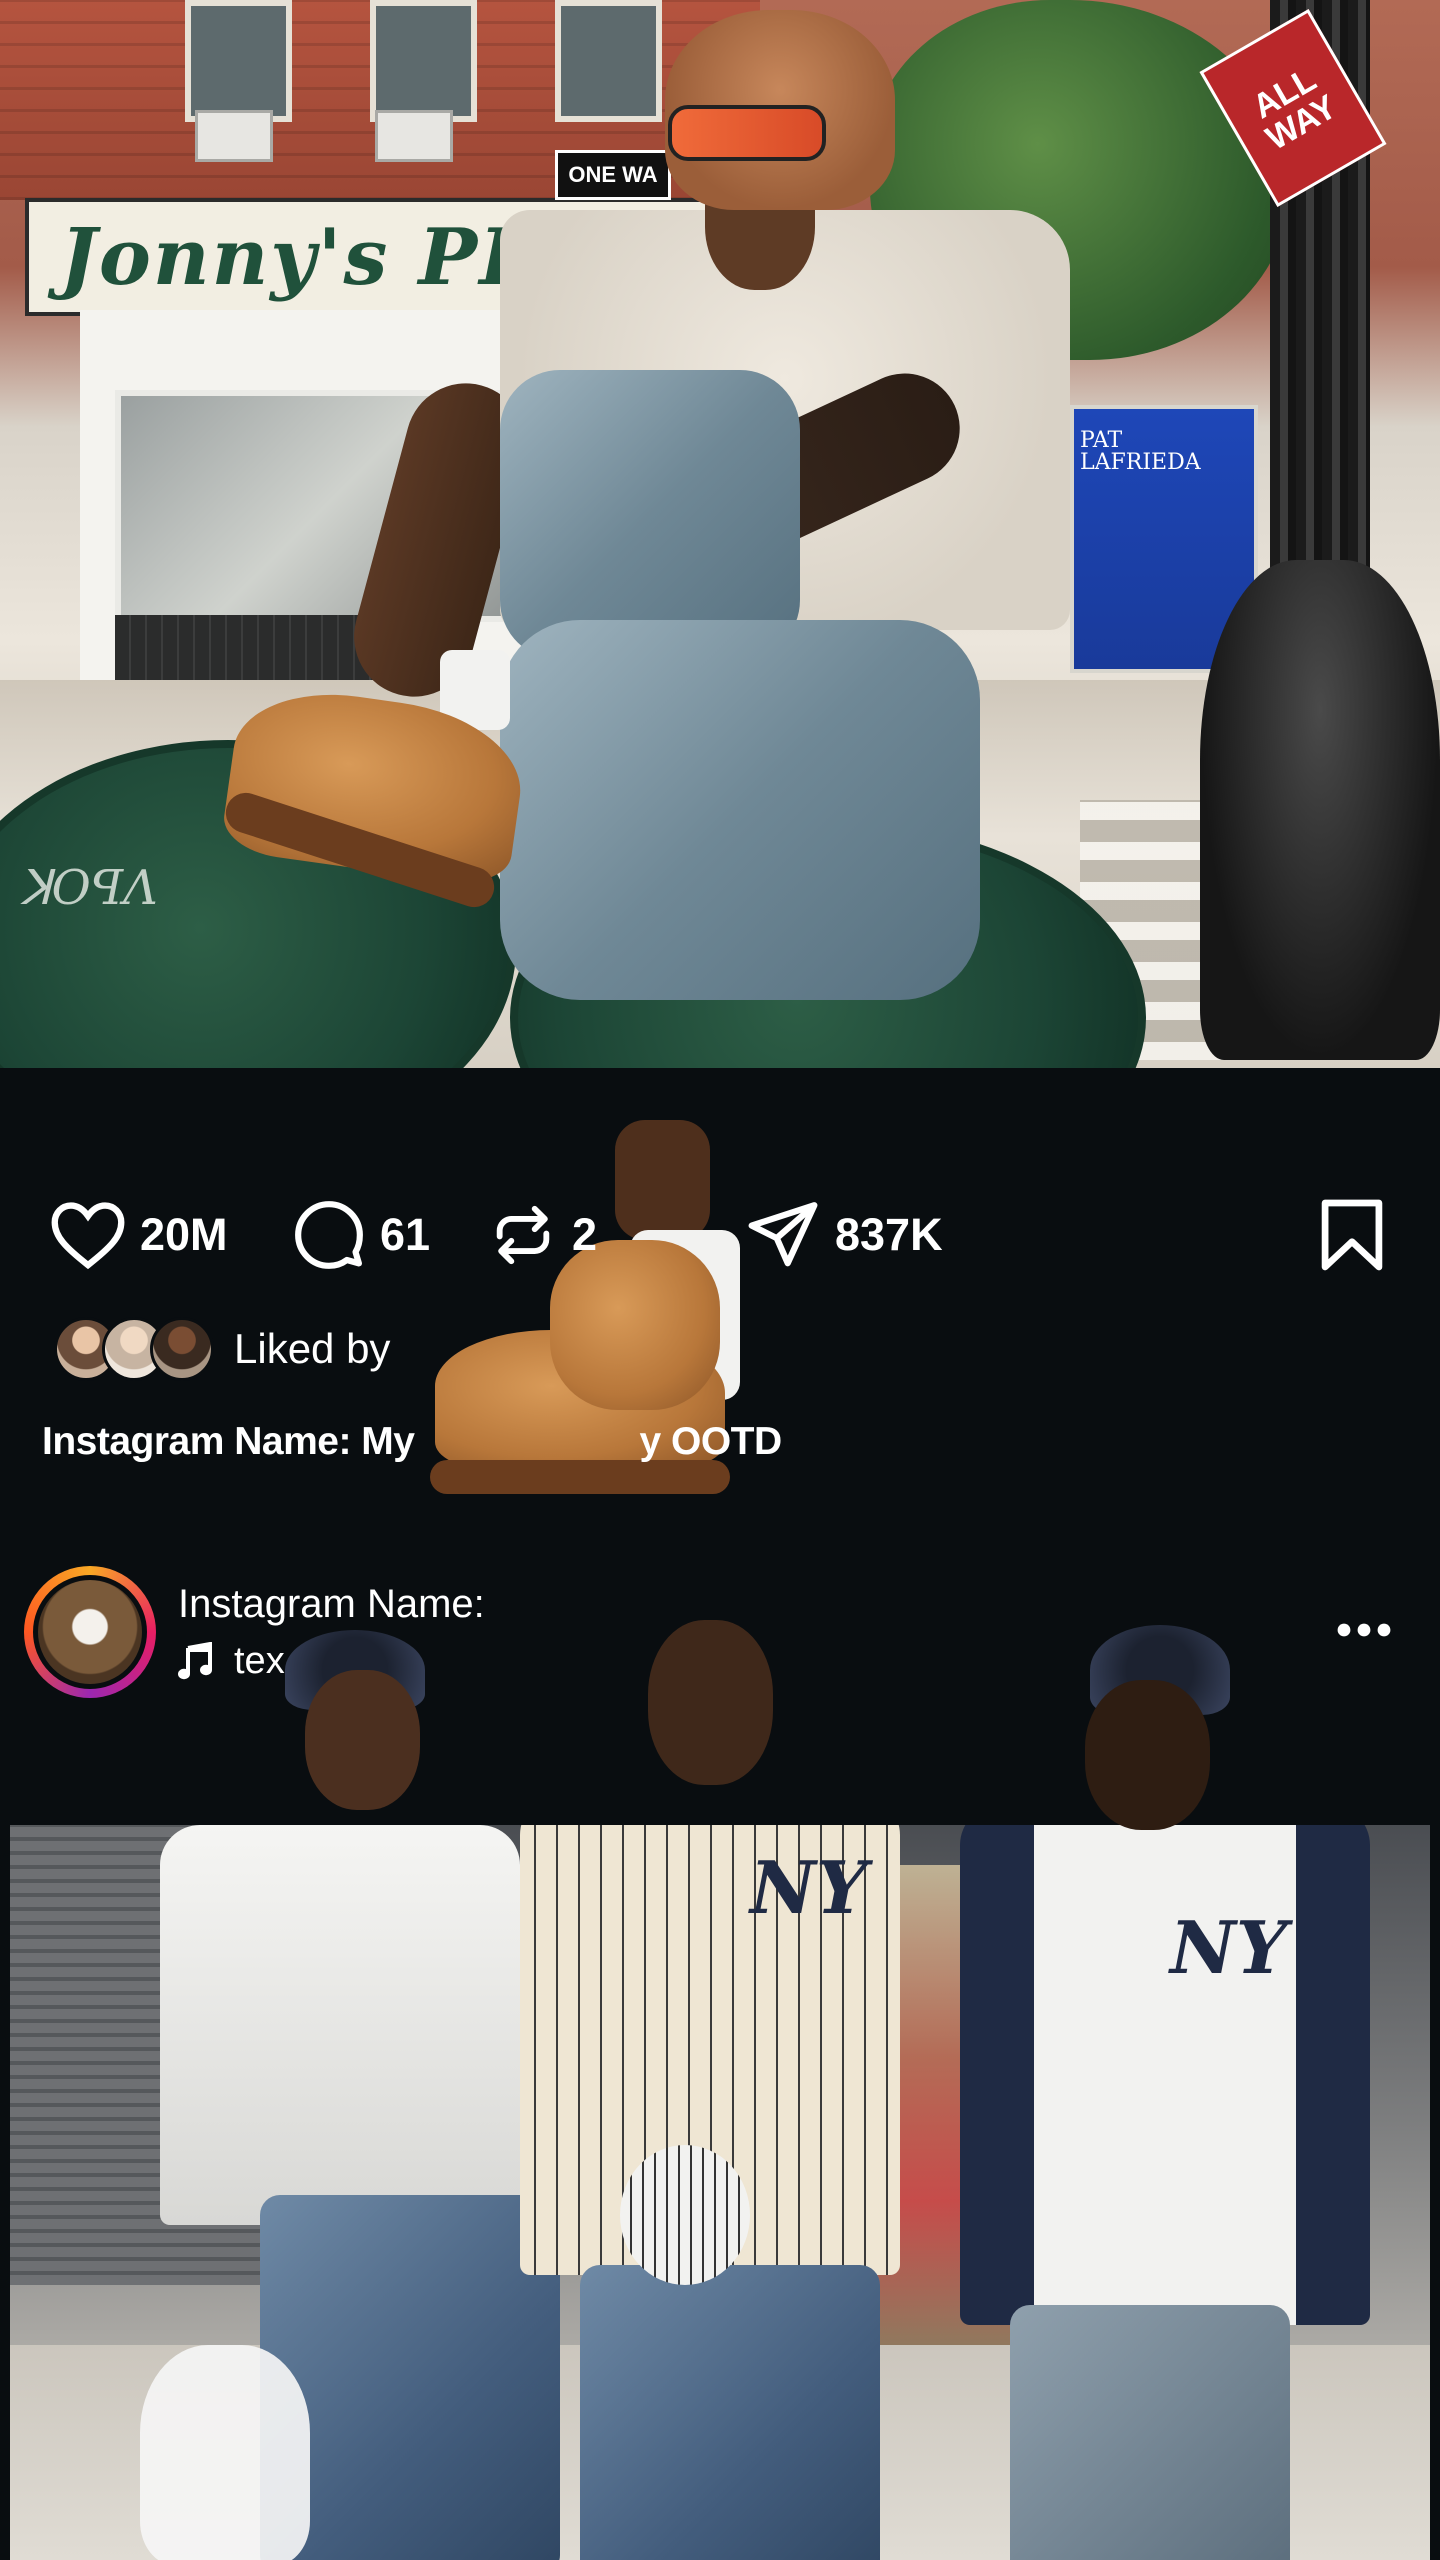 The width and height of the screenshot is (1440, 2560). I want to click on like-button: 20M, so click(139, 1235).